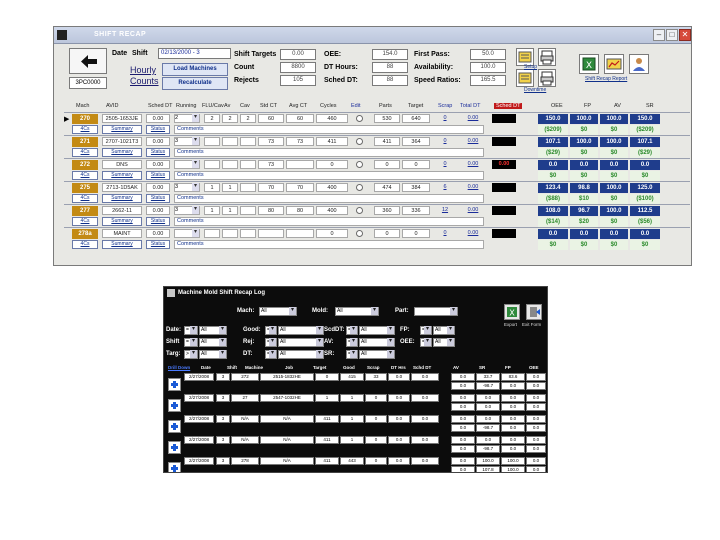 This screenshot has height=540, width=720. I want to click on filter-oee-value: All, so click(444, 342).